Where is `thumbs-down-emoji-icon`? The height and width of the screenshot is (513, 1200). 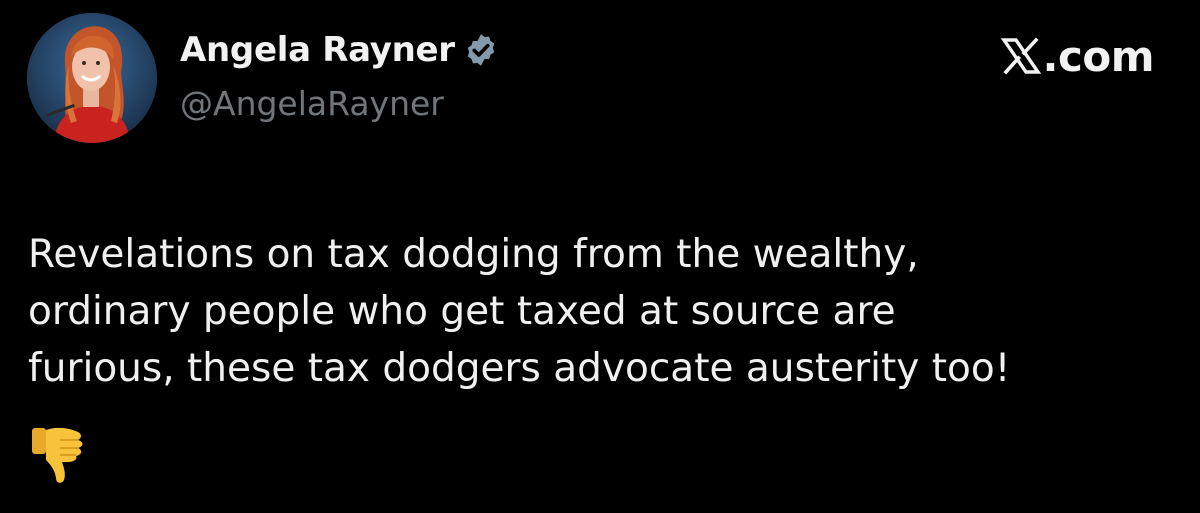
thumbs-down-emoji-icon is located at coordinates (57, 455).